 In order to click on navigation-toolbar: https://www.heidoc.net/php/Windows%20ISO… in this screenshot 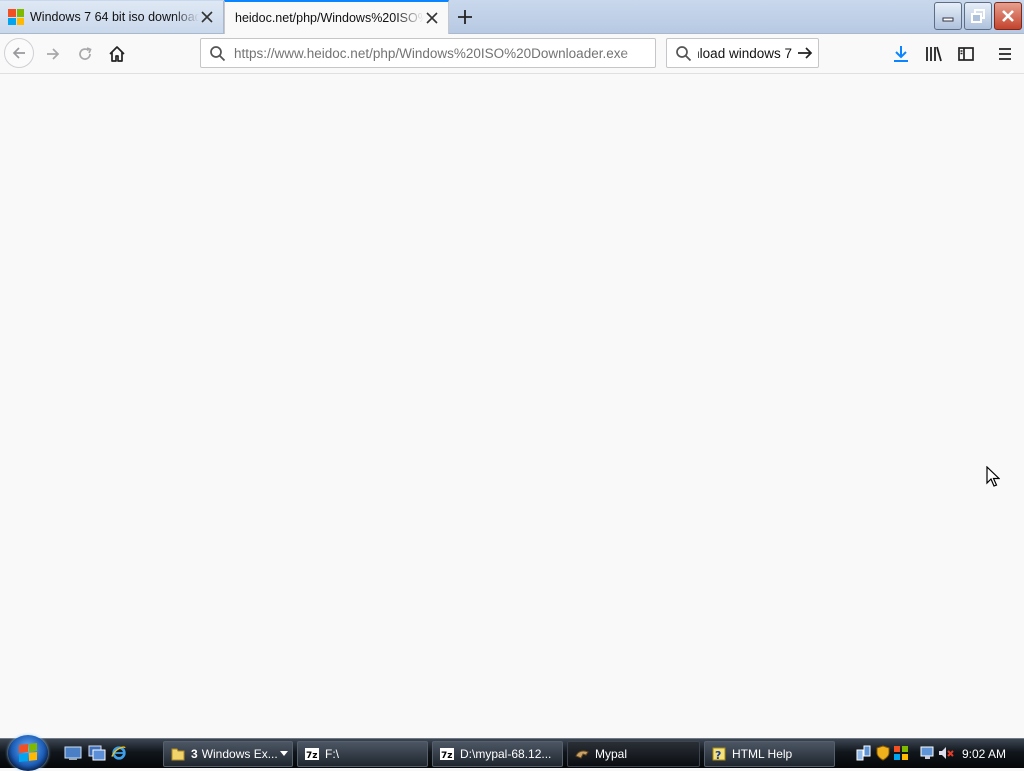, I will do `click(512, 54)`.